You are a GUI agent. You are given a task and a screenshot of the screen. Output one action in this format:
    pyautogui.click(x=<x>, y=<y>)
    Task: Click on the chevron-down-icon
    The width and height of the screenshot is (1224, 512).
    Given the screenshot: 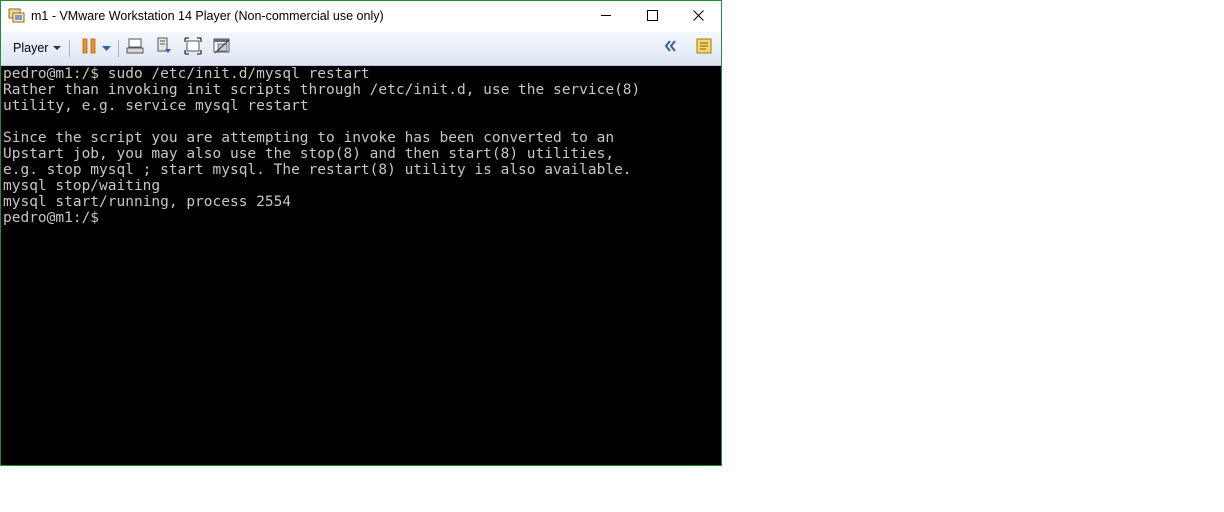 What is the action you would take?
    pyautogui.click(x=57, y=48)
    